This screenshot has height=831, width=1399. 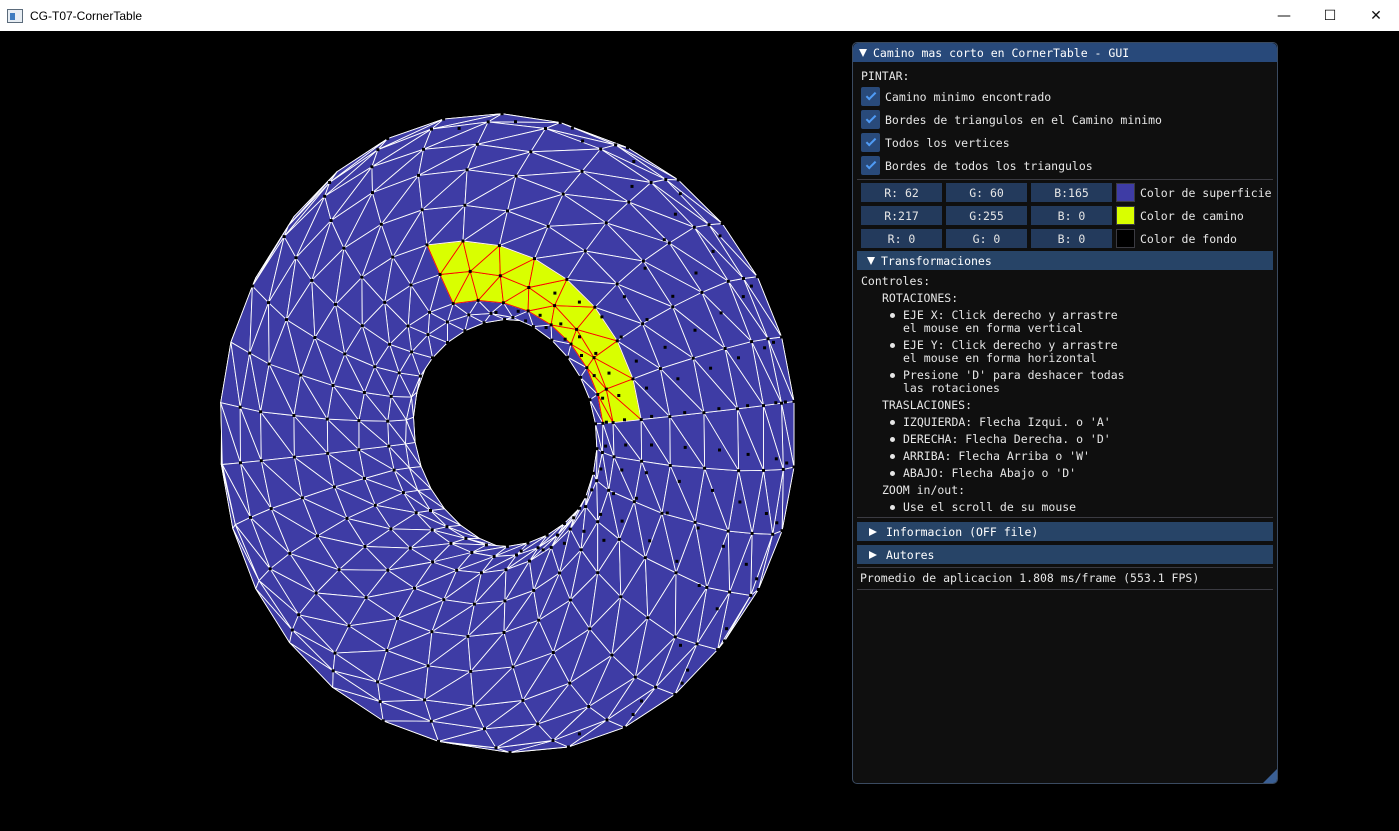 What do you see at coordinates (1188, 238) in the screenshot?
I see `color-label: Color de fondo` at bounding box center [1188, 238].